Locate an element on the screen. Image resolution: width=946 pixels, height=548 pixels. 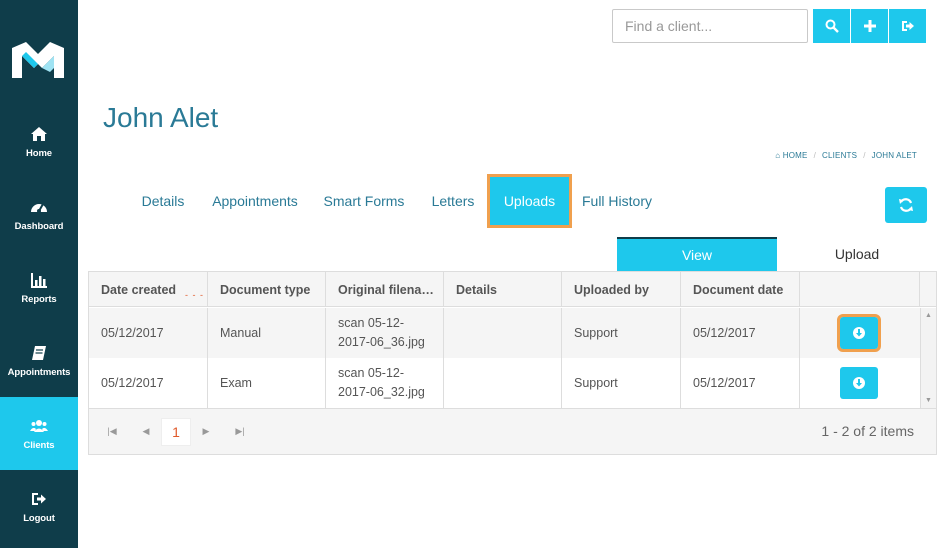
brand-logo is located at coordinates (38, 60).